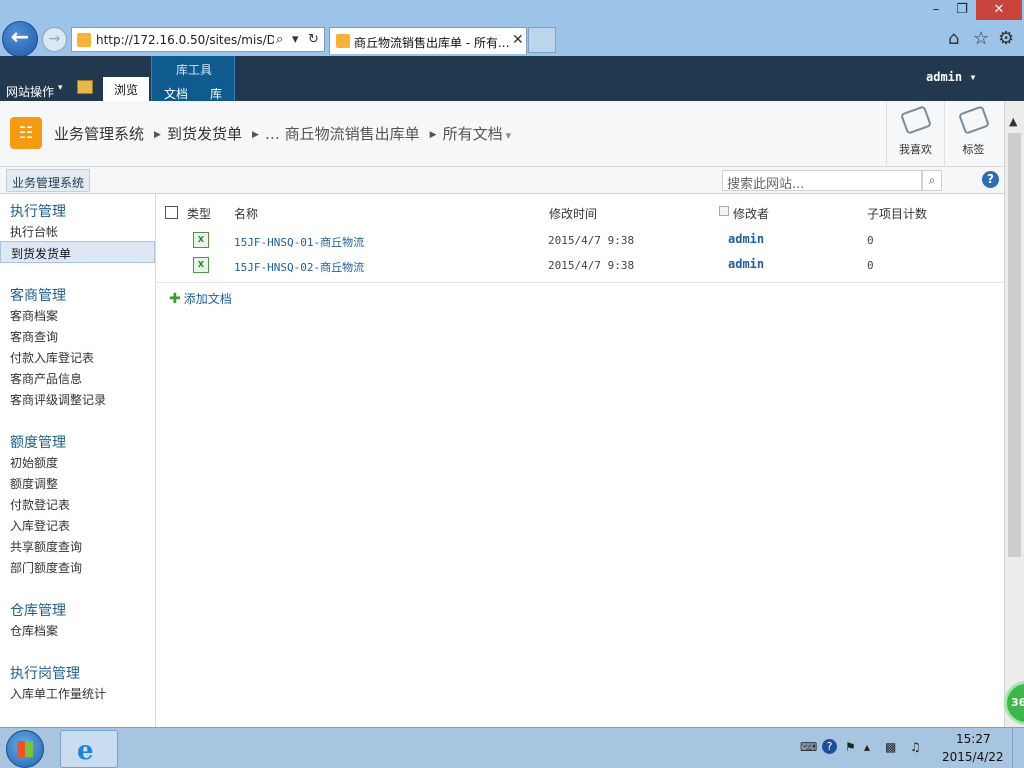 The image size is (1024, 768). I want to click on forward-arrow-icon: →, so click(54, 39).